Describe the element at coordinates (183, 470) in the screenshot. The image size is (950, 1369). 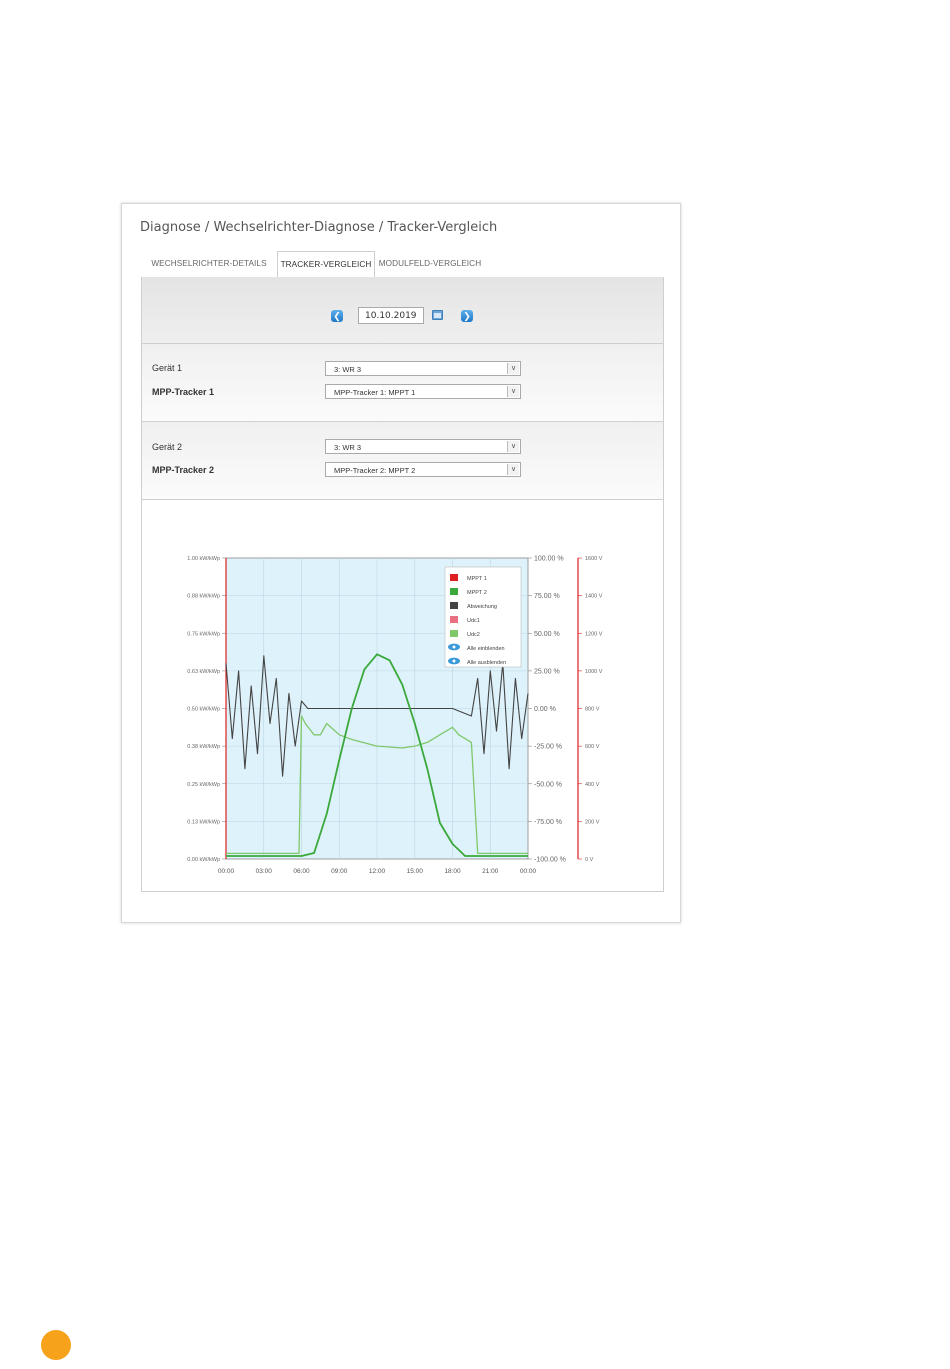
I see `tracker2-label: MPP-Tracker 2` at that location.